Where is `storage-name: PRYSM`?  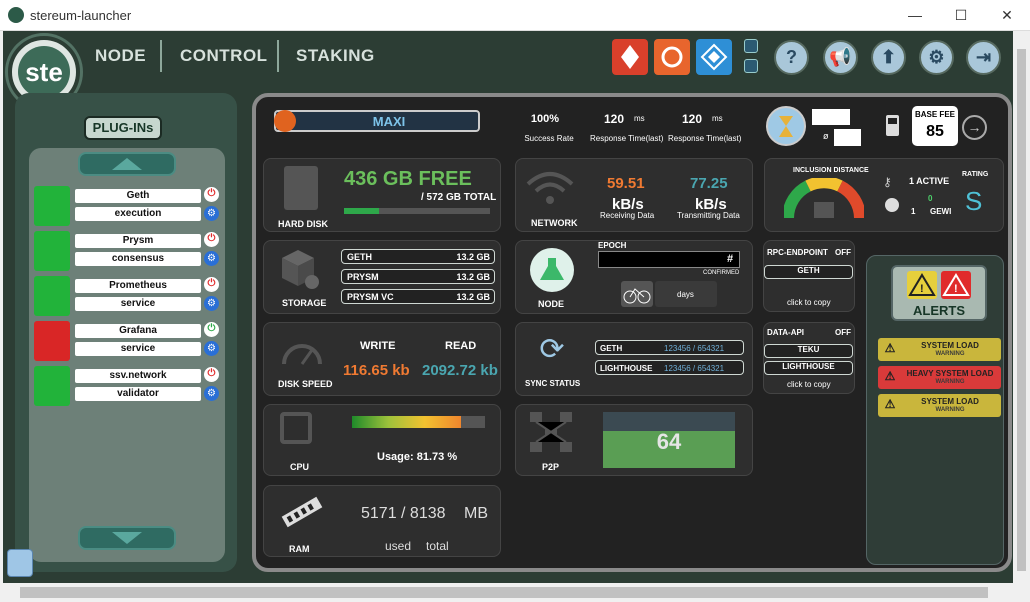
storage-name: PRYSM is located at coordinates (363, 277).